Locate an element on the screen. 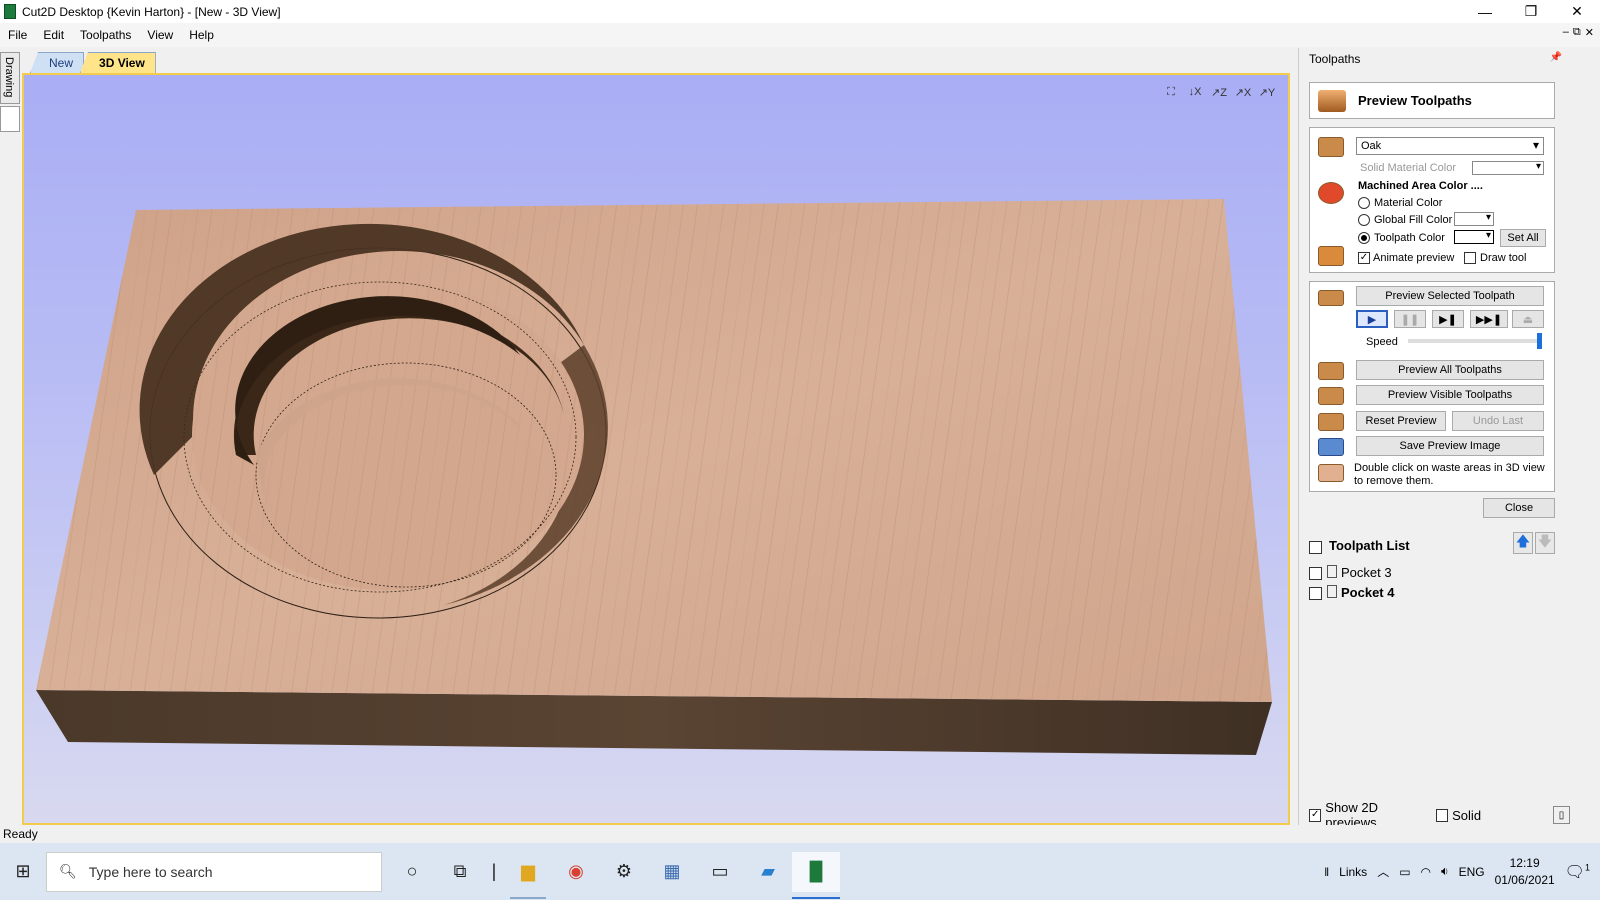 Image resolution: width=1600 pixels, height=900 pixels. wifi-icon: ◠ is located at coordinates (1426, 872).